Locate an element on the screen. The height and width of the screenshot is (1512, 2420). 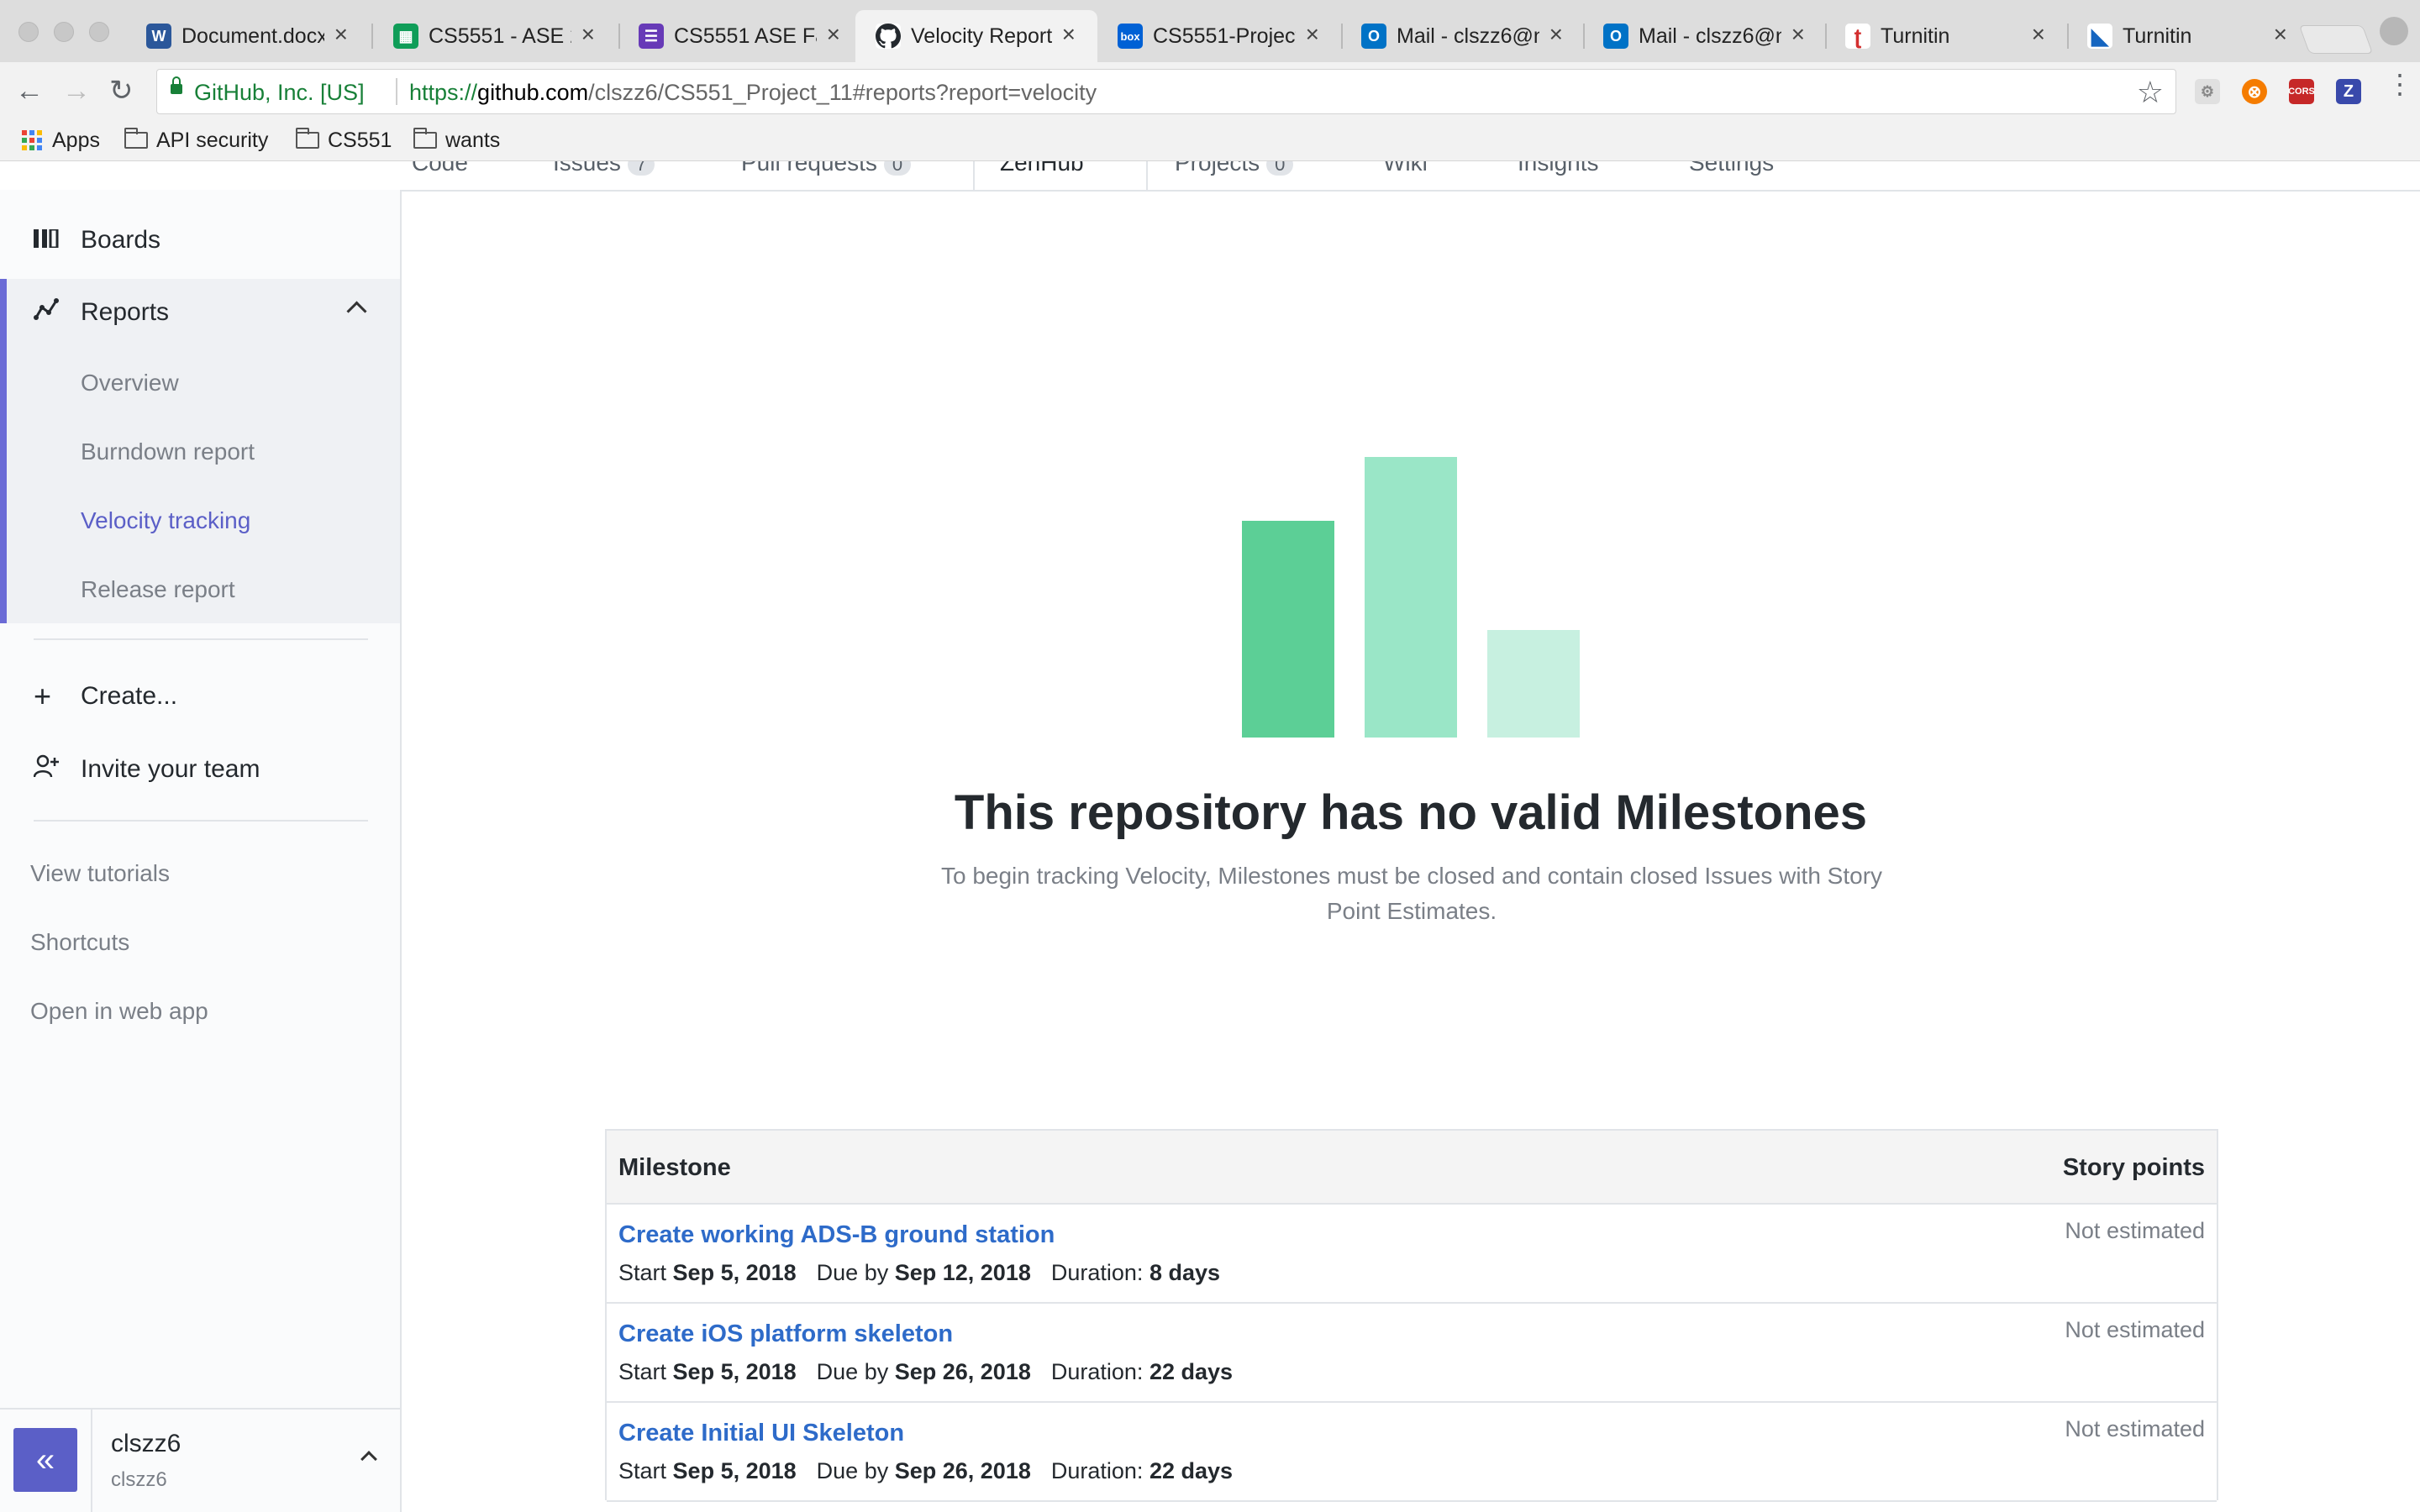
browser-tab: ʈ Turnitin × is located at coordinates (1946, 36).